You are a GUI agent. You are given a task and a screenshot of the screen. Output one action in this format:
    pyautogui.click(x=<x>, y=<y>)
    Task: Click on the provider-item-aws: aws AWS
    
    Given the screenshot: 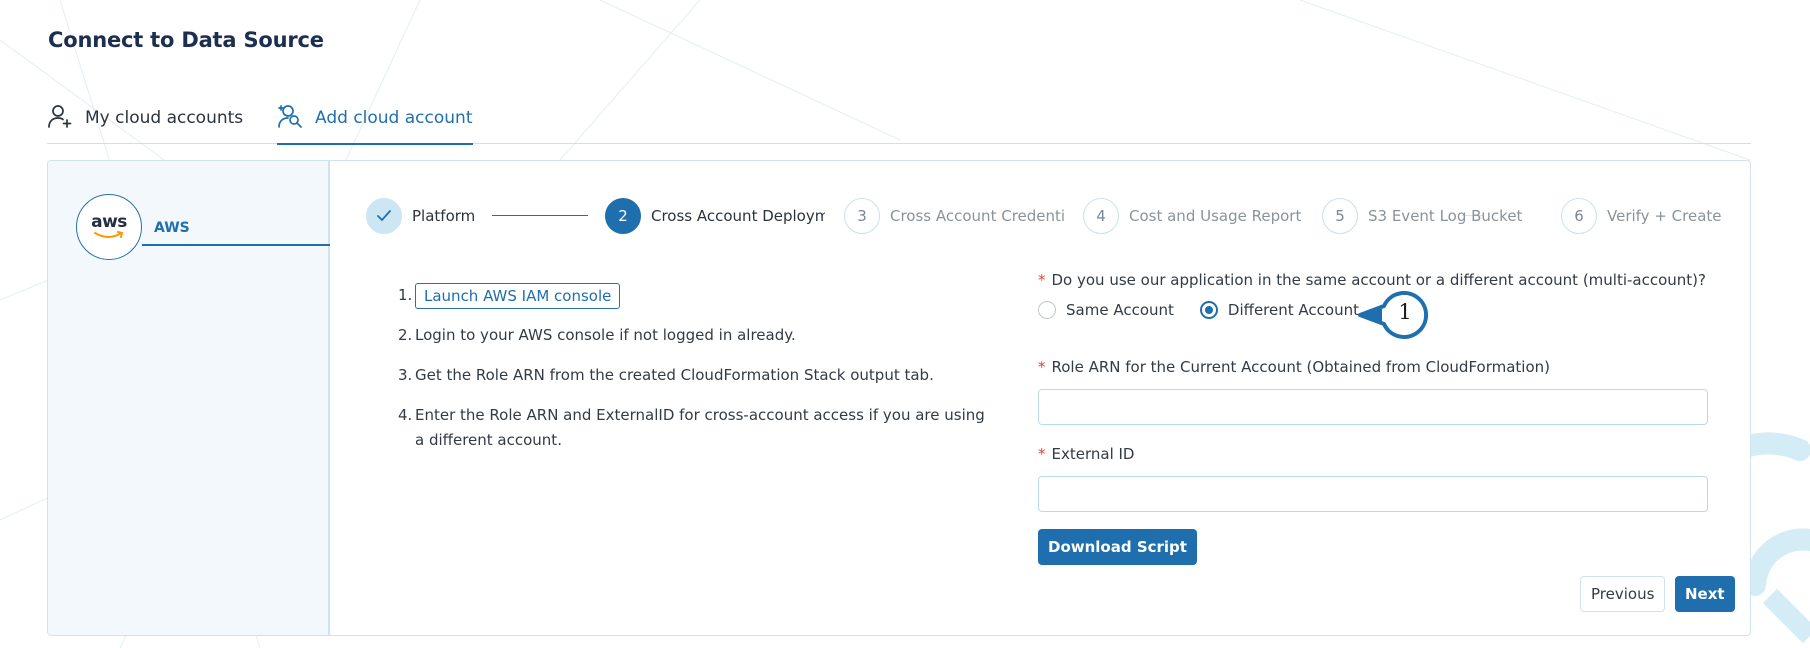 What is the action you would take?
    pyautogui.click(x=203, y=227)
    